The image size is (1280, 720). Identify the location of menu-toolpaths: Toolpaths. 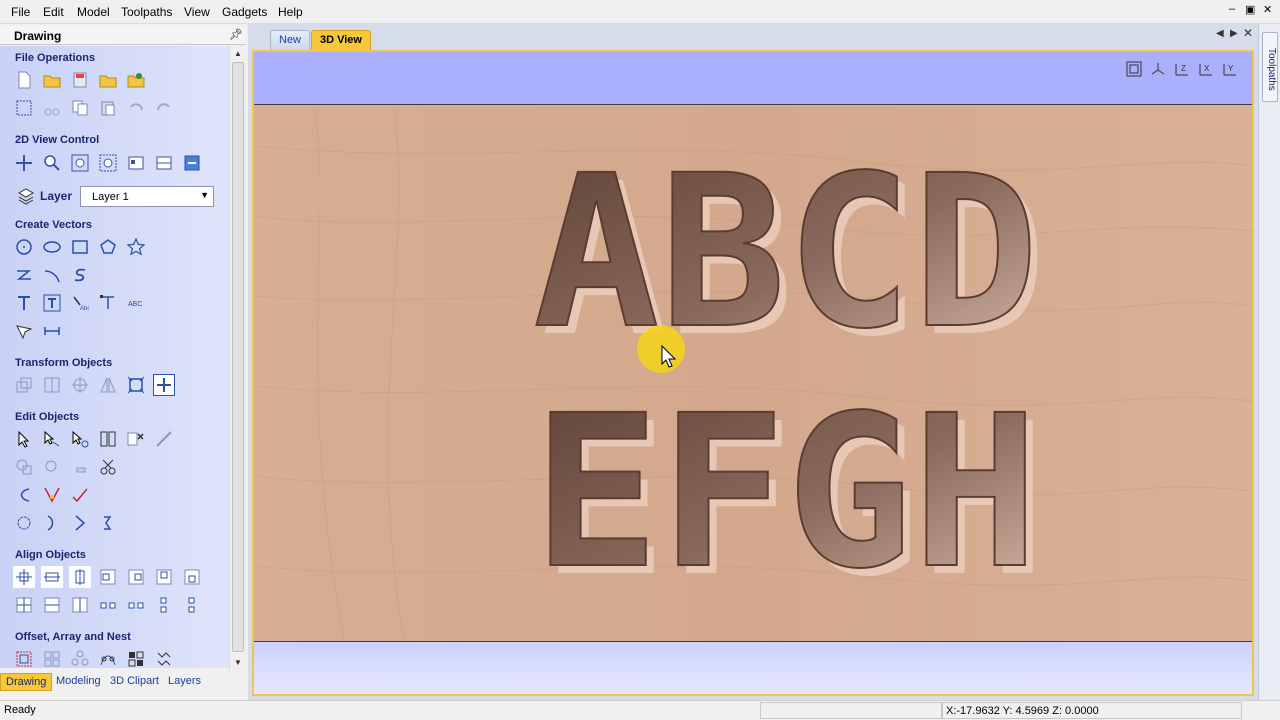
(146, 12).